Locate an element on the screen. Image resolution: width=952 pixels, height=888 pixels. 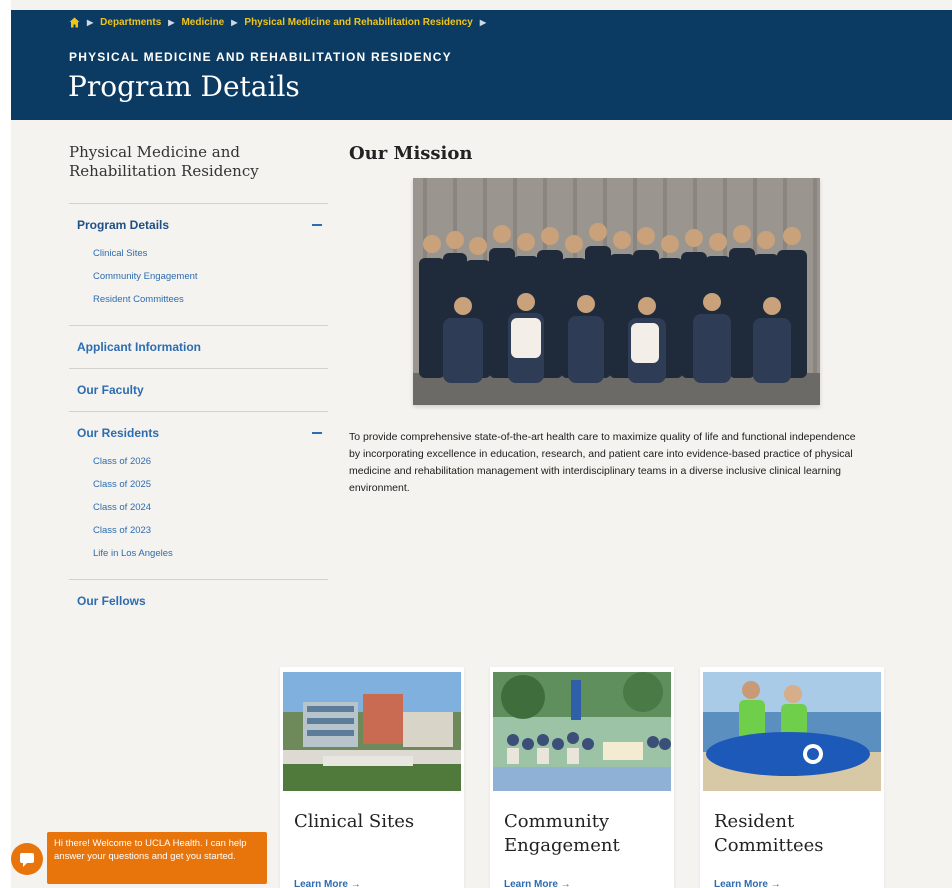
sidebar-item-class-of-2024: Class of 2024 is located at coordinates (206, 507).